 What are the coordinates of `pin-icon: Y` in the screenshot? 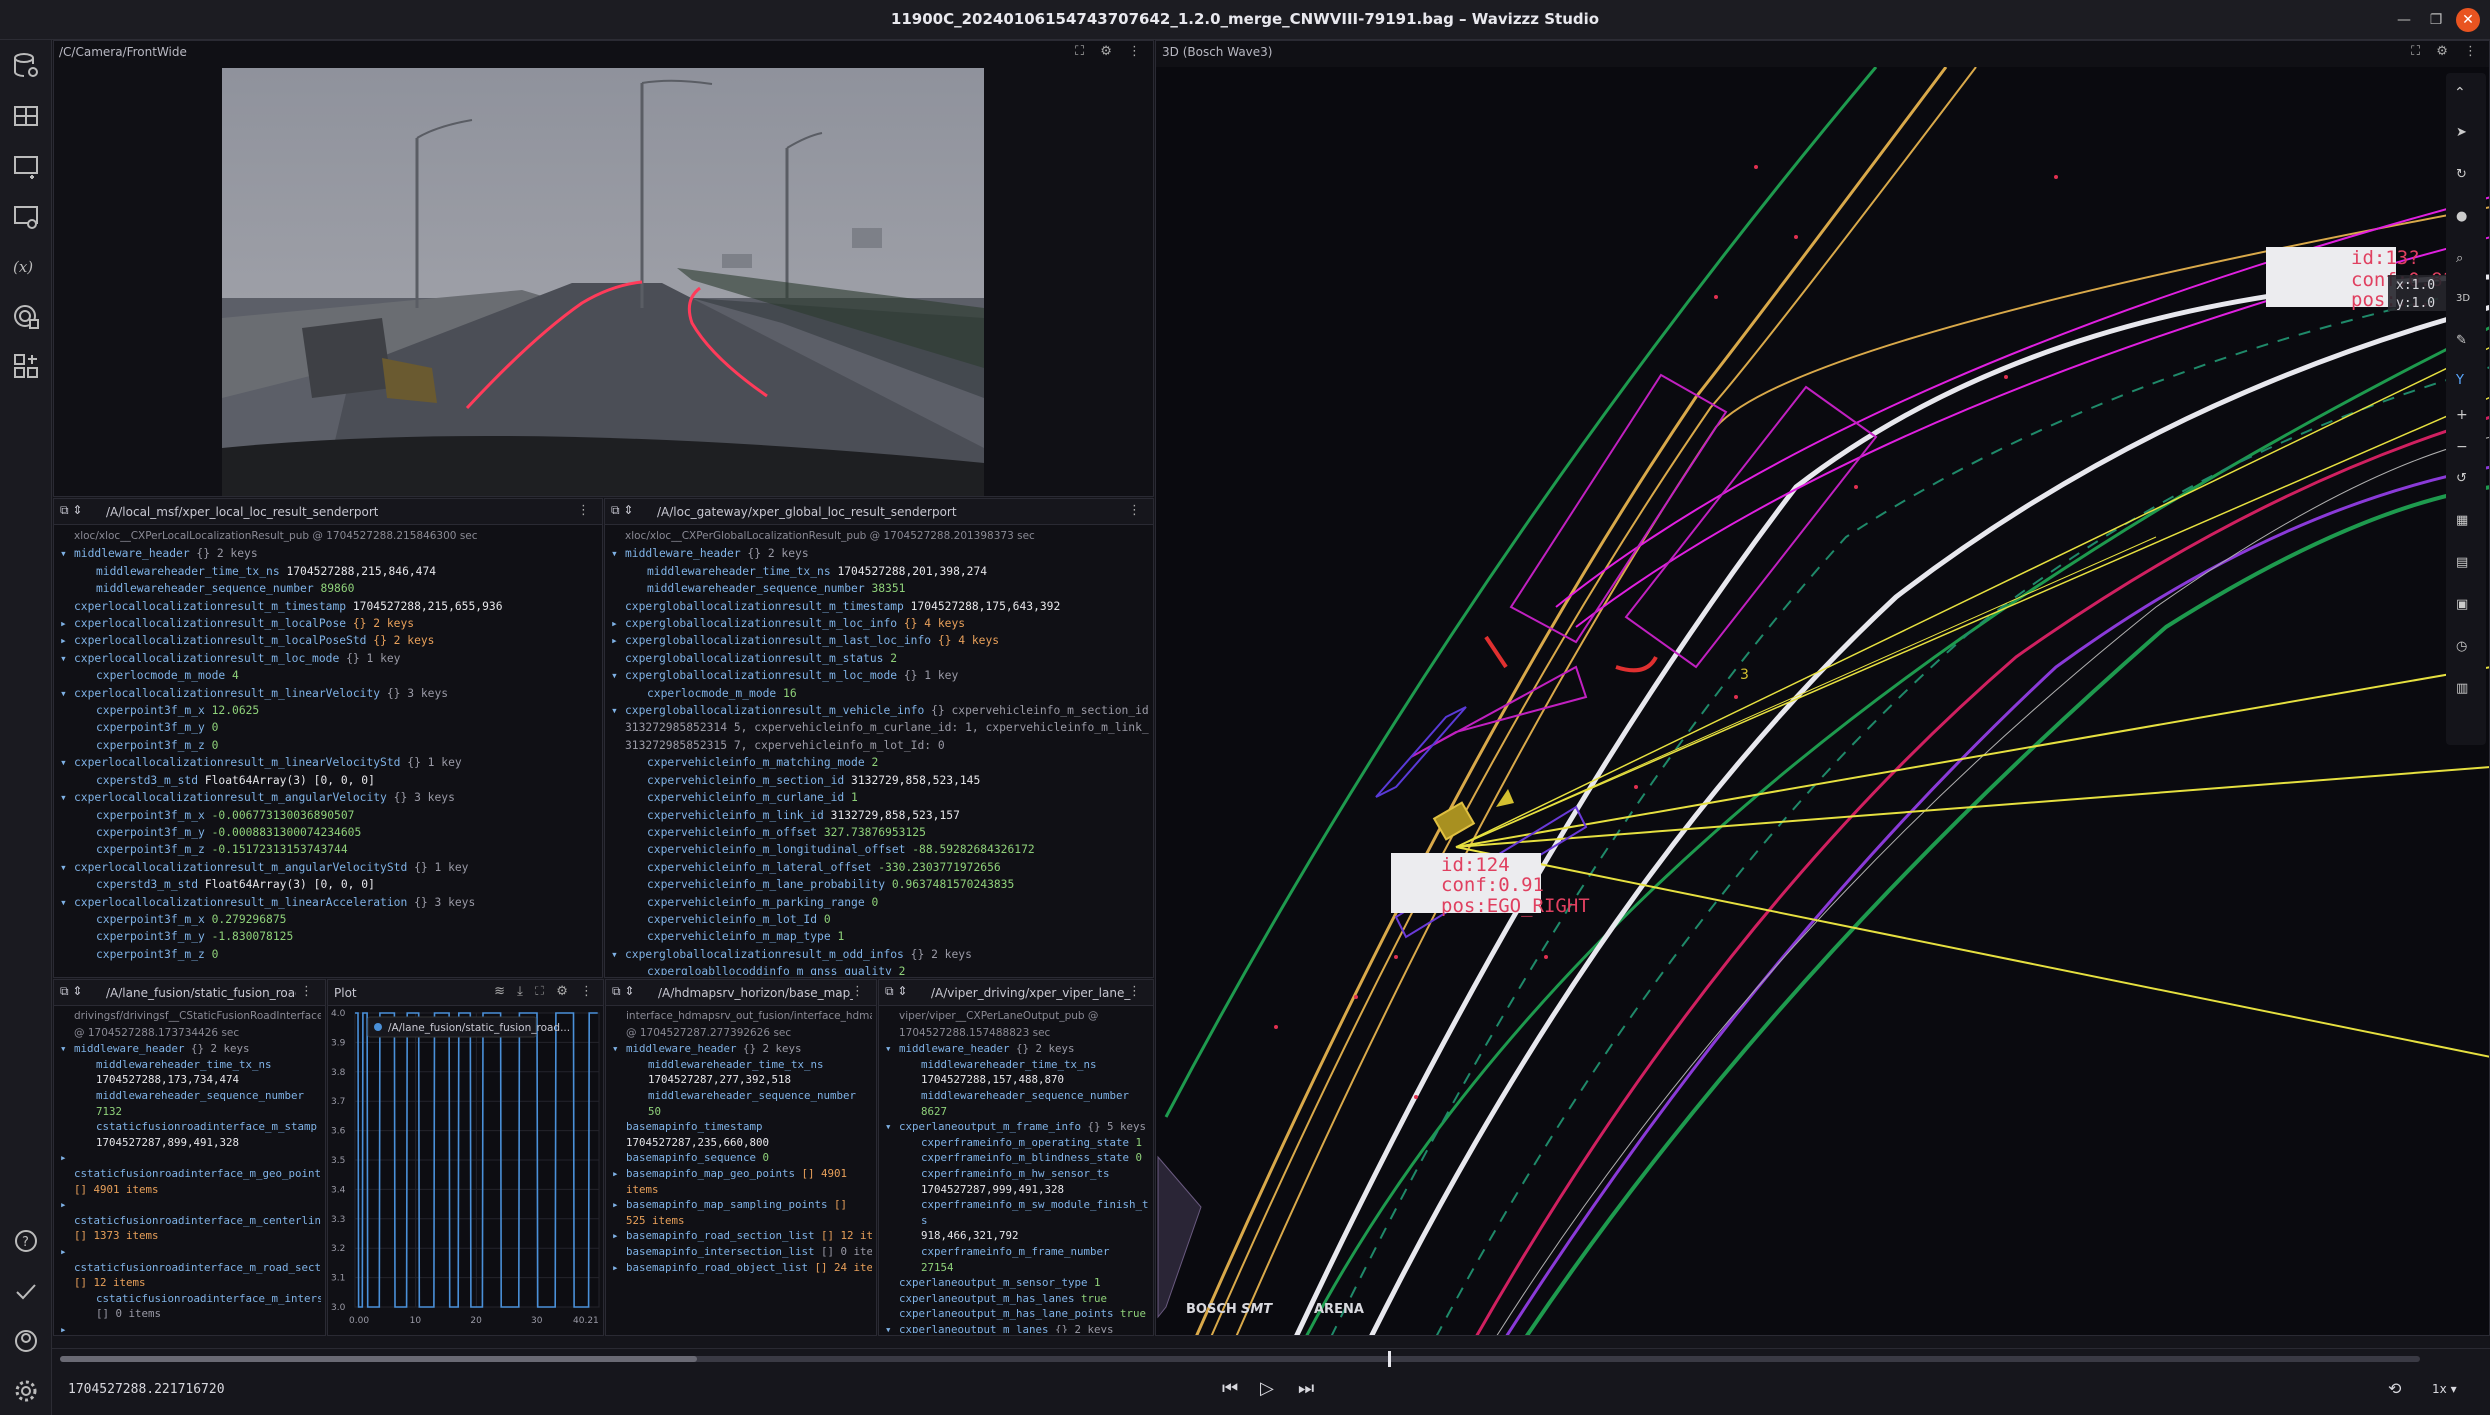 It's located at (2460, 380).